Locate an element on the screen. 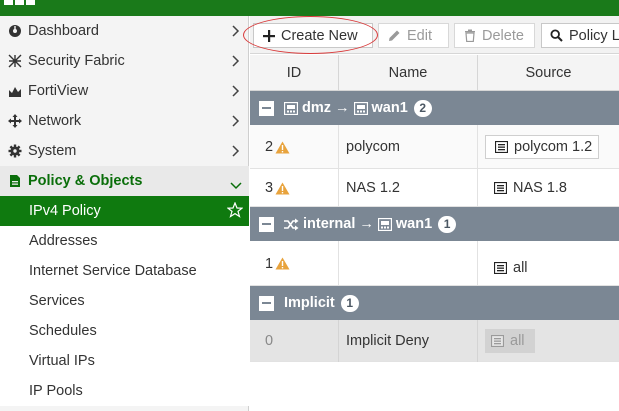 The image size is (619, 411). create-new-label: Create New is located at coordinates (319, 35).